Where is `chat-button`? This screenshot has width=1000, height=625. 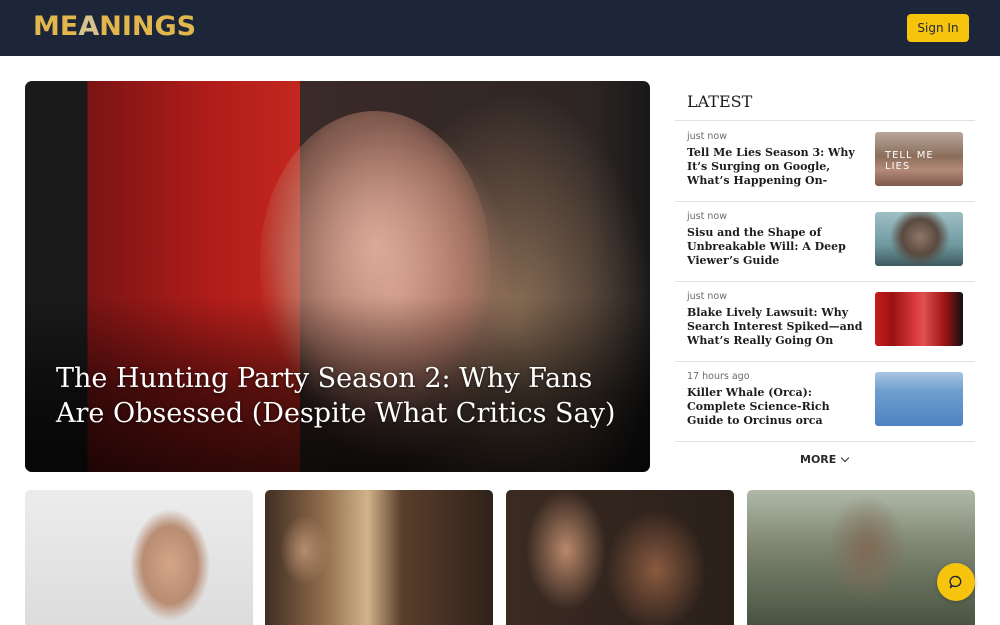 chat-button is located at coordinates (956, 582).